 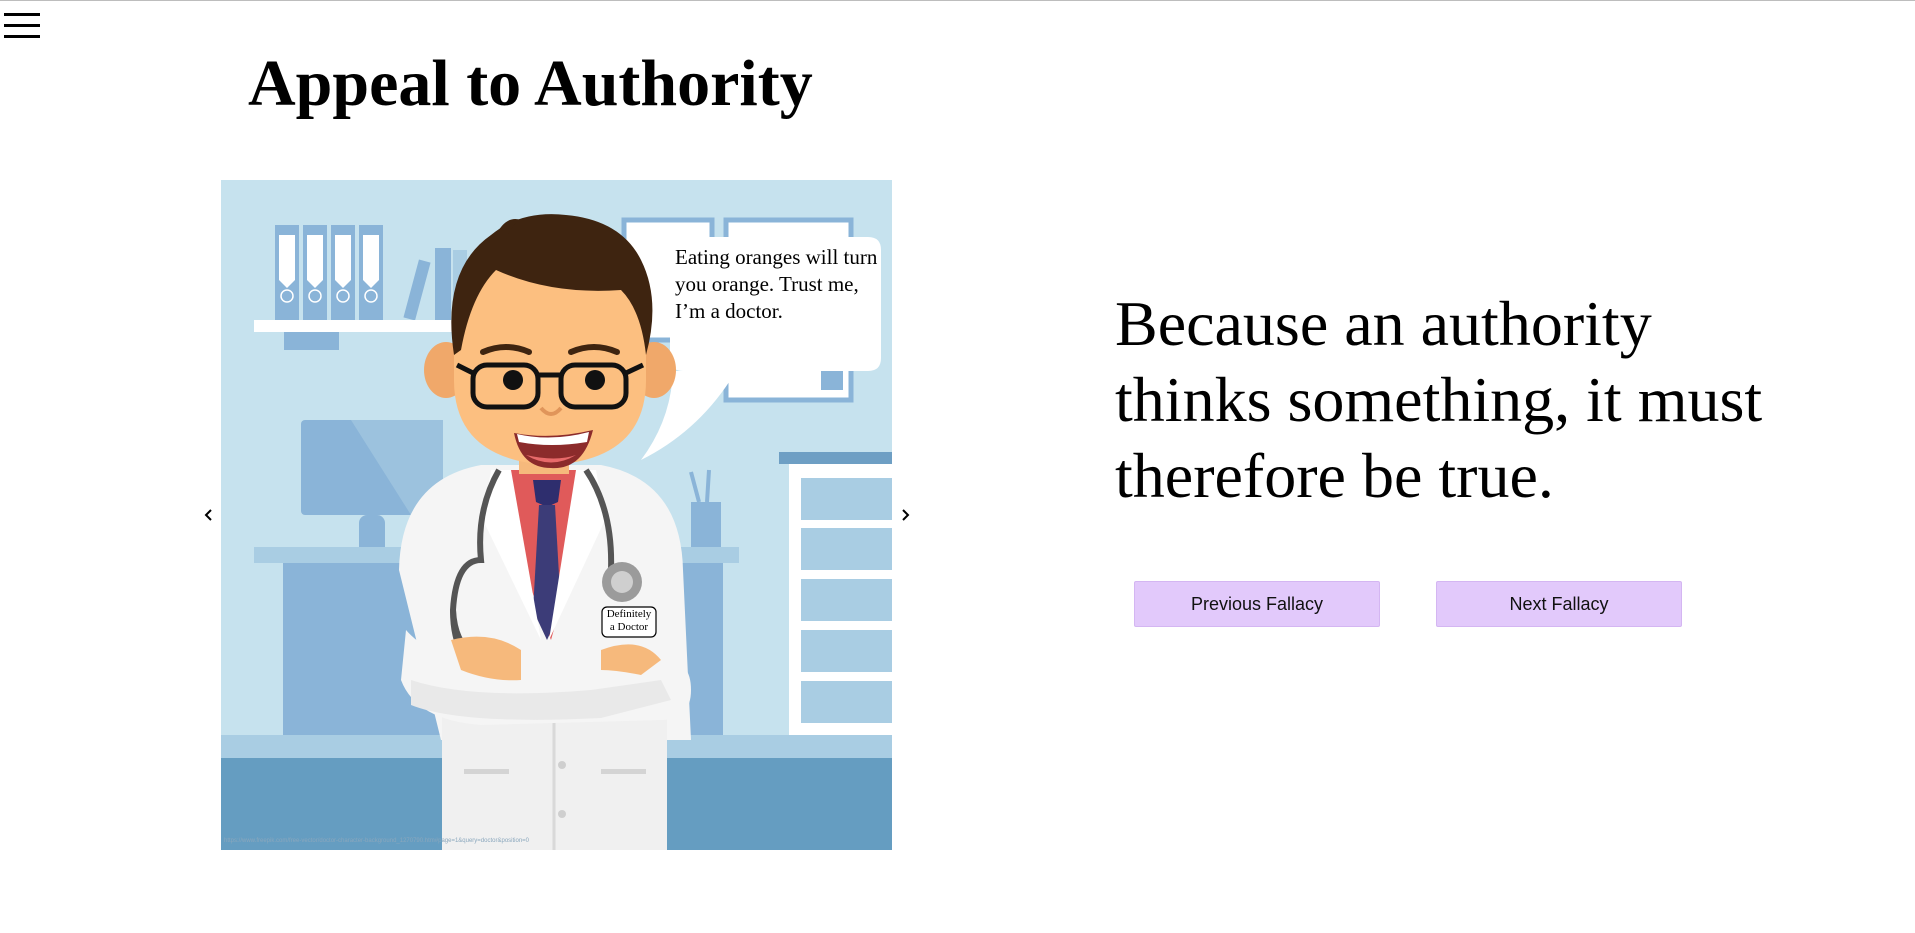 What do you see at coordinates (957, 0) in the screenshot?
I see `top-border` at bounding box center [957, 0].